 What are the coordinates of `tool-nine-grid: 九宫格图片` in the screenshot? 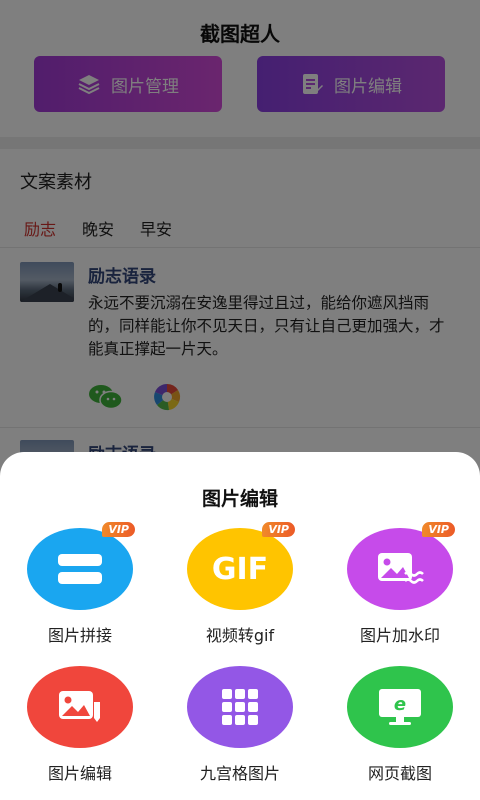 It's located at (240, 725).